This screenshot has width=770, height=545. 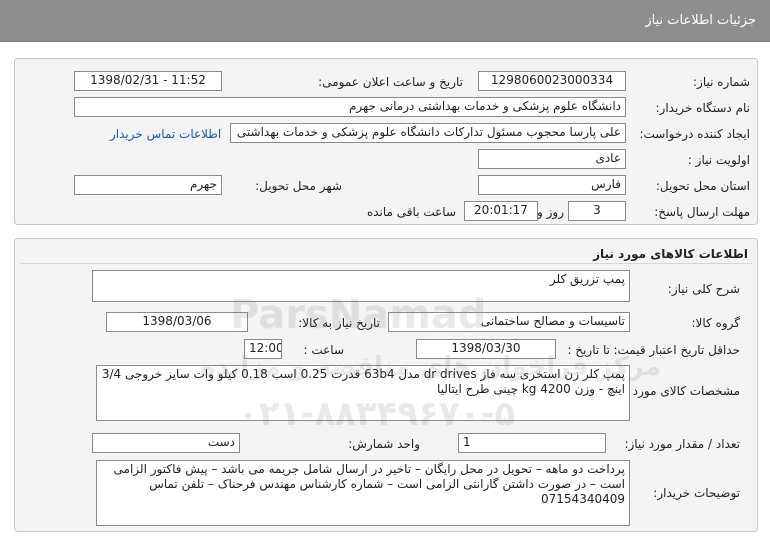 What do you see at coordinates (166, 443) in the screenshot?
I see `unit-field: دست` at bounding box center [166, 443].